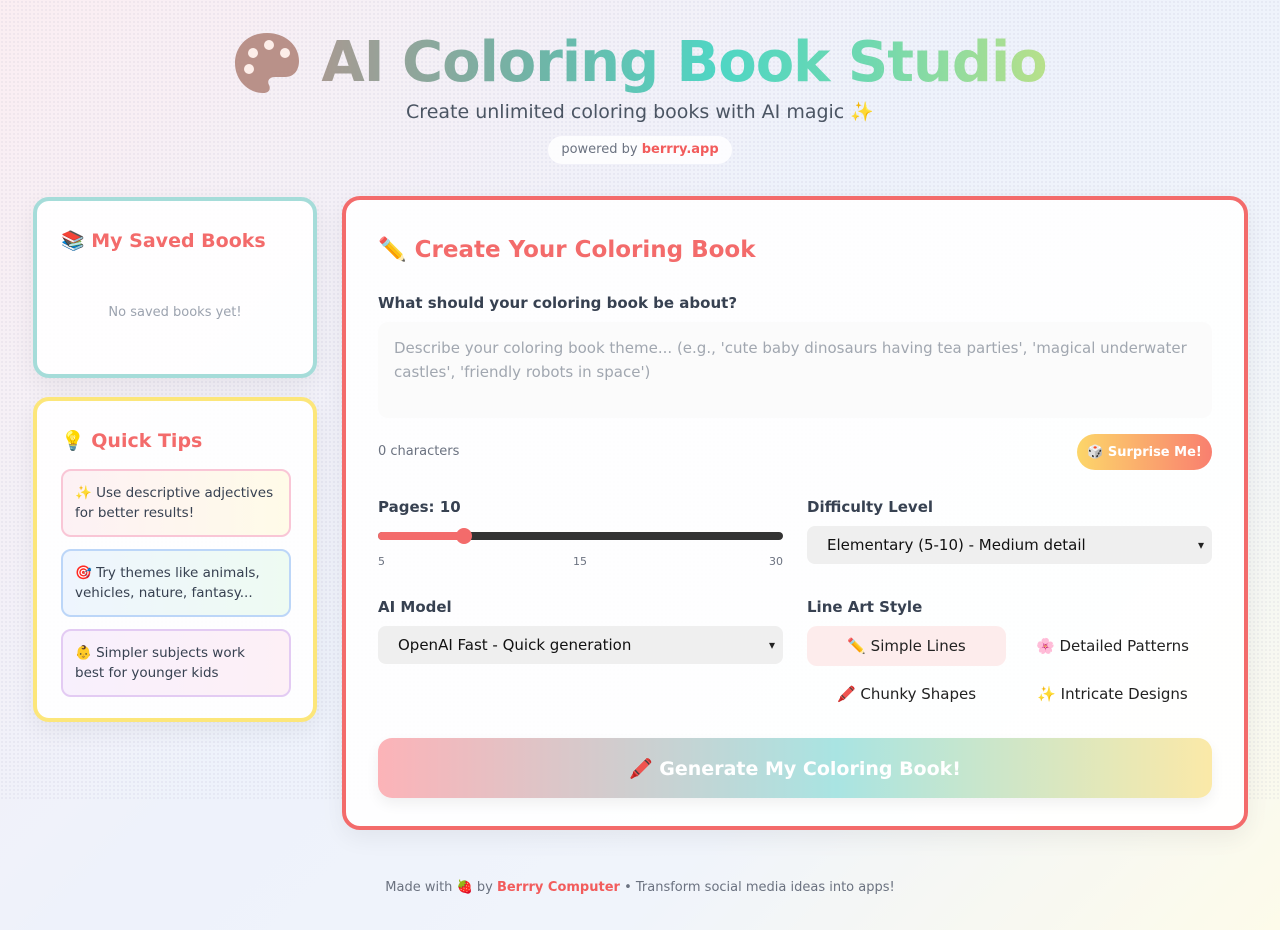  I want to click on footer-brand-link: Berrry Computer, so click(558, 887).